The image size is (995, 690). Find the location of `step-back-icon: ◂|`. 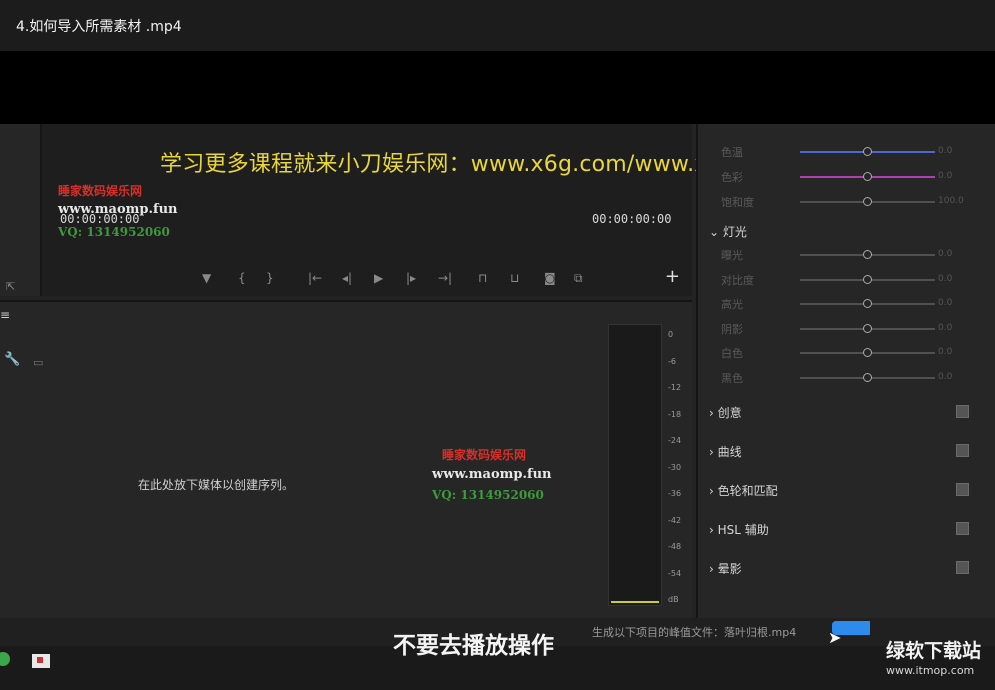

step-back-icon: ◂| is located at coordinates (347, 278).